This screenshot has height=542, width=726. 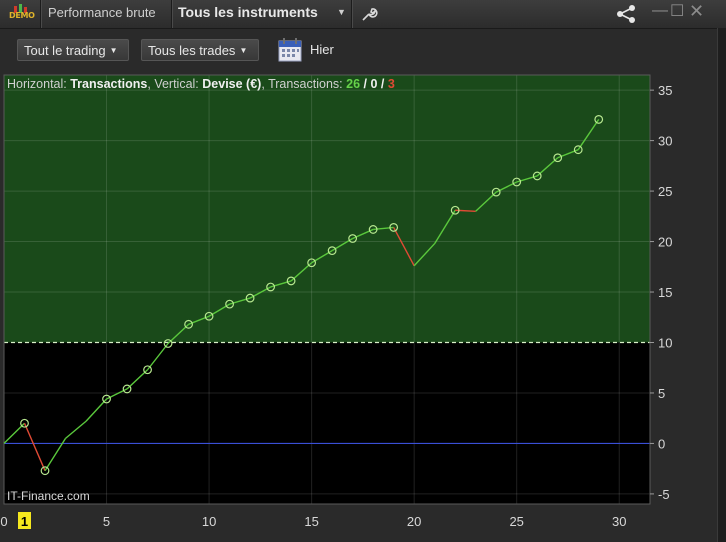 What do you see at coordinates (665, 90) in the screenshot?
I see `y-tick-label: 35` at bounding box center [665, 90].